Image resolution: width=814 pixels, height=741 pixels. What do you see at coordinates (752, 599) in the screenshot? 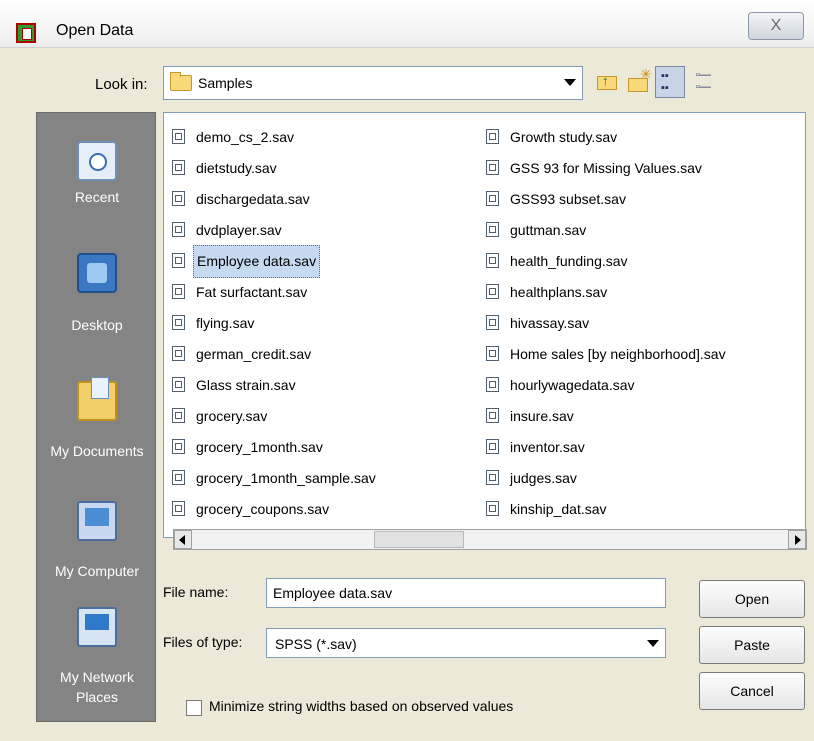
I see `open-button: Open` at bounding box center [752, 599].